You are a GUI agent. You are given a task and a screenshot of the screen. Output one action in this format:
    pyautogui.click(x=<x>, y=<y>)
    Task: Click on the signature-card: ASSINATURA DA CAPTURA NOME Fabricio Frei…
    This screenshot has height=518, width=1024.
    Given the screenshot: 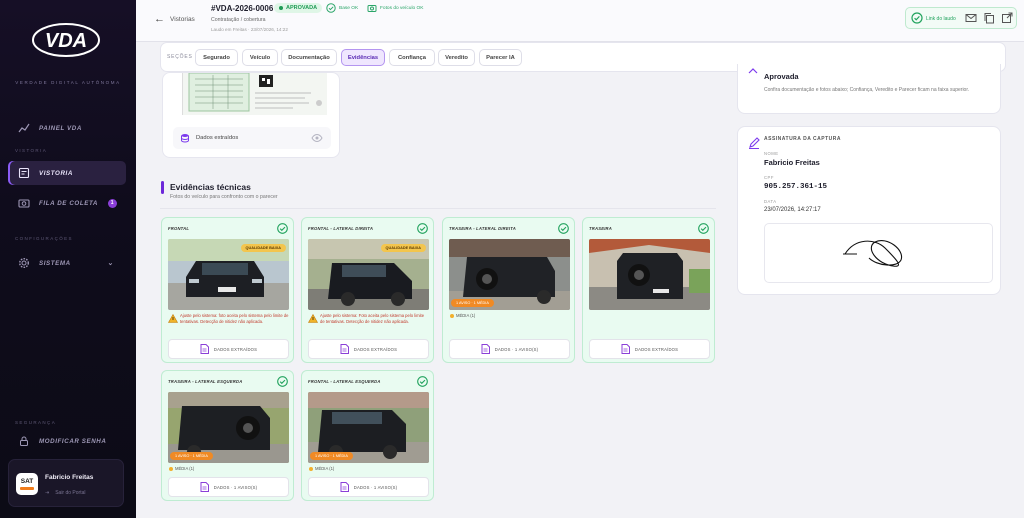 What is the action you would take?
    pyautogui.click(x=869, y=210)
    